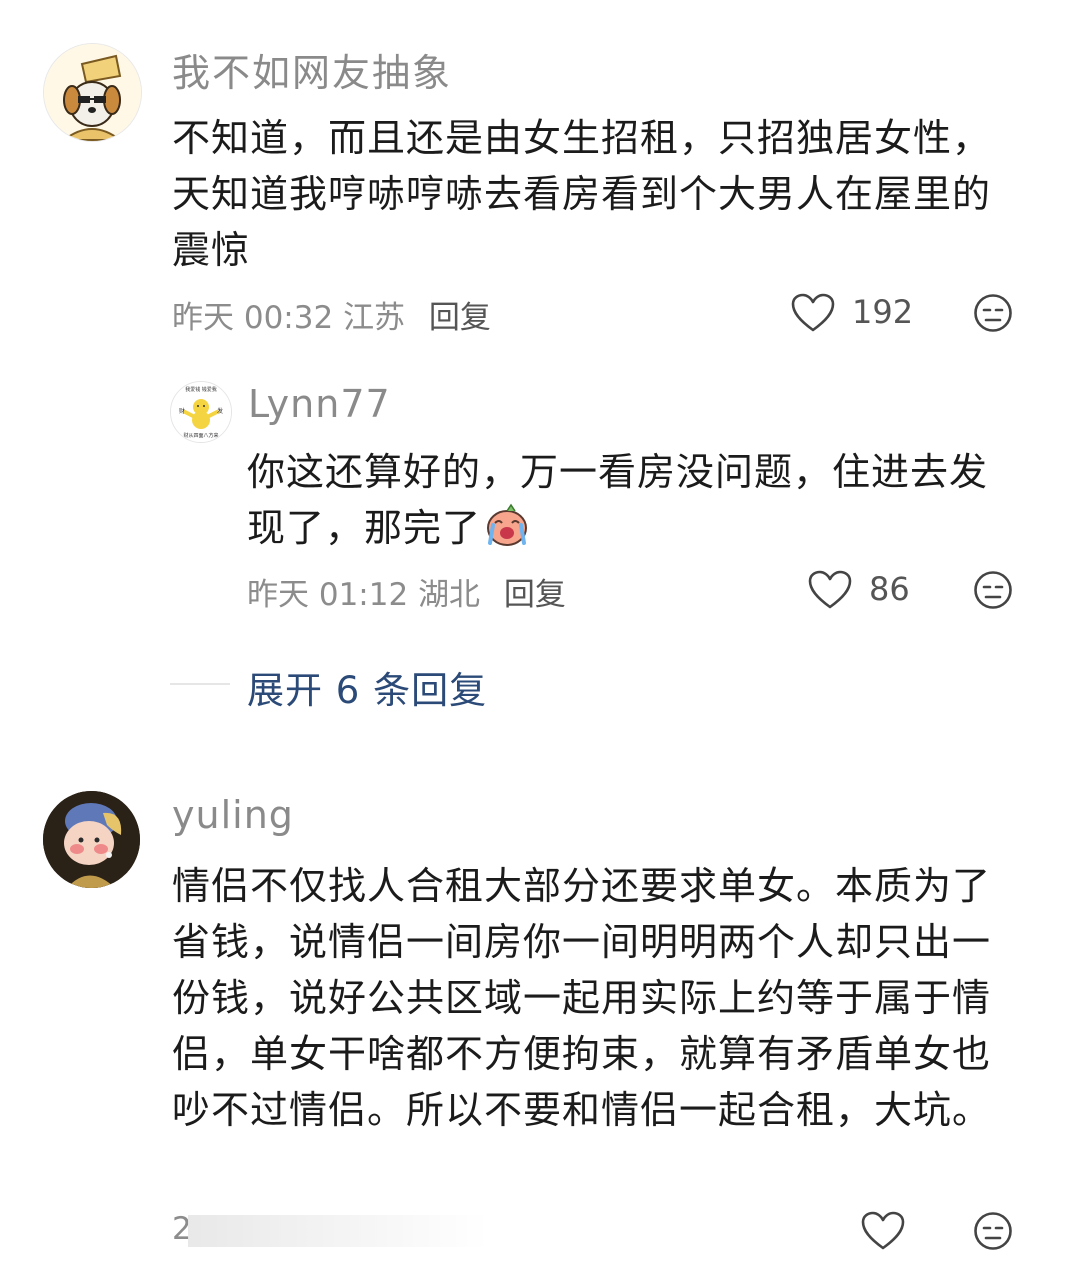  I want to click on reply-like-button, so click(830, 590).